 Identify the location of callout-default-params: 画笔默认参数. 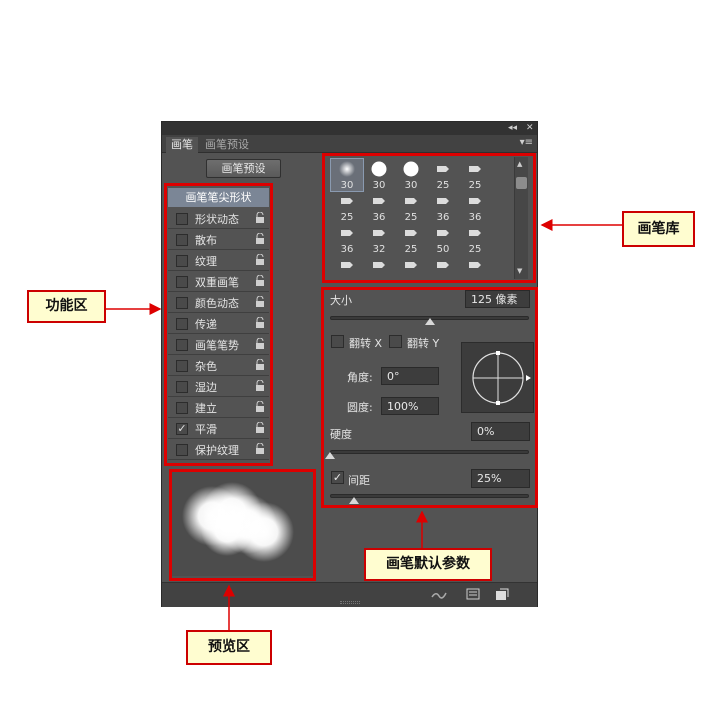
(428, 564).